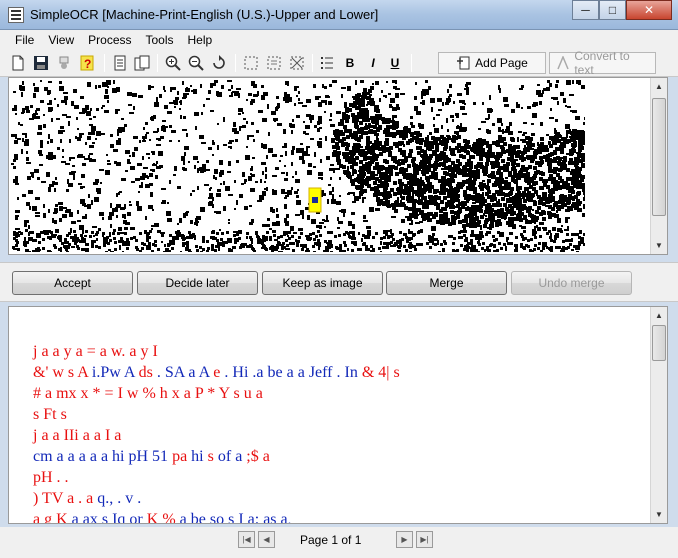  What do you see at coordinates (173, 63) in the screenshot?
I see `zoom-in-icon` at bounding box center [173, 63].